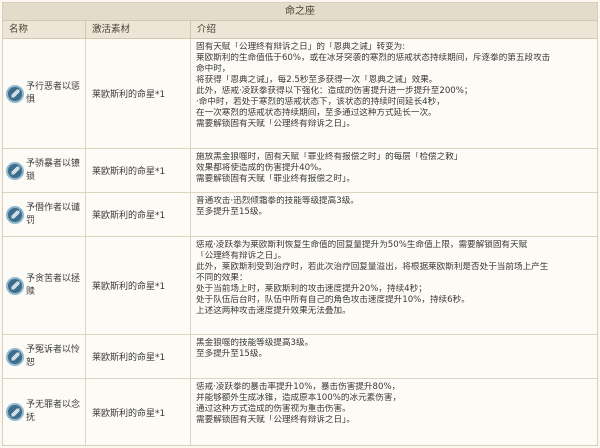  What do you see at coordinates (334, 91) in the screenshot?
I see `description-line: 此外，惩戒·凌跃拳获得以下强化：造成的伤害提升进一步提升至200%；` at bounding box center [334, 91].